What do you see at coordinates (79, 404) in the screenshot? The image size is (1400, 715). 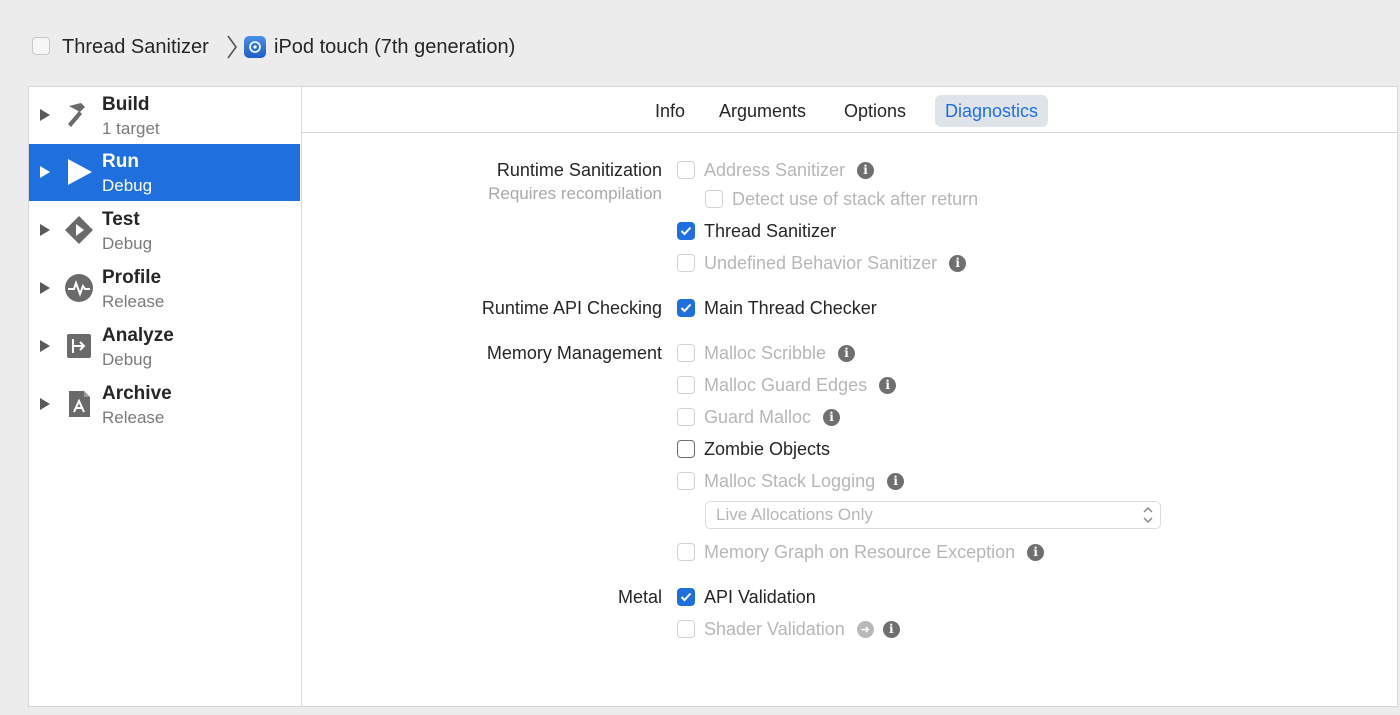 I see `archive-icon` at bounding box center [79, 404].